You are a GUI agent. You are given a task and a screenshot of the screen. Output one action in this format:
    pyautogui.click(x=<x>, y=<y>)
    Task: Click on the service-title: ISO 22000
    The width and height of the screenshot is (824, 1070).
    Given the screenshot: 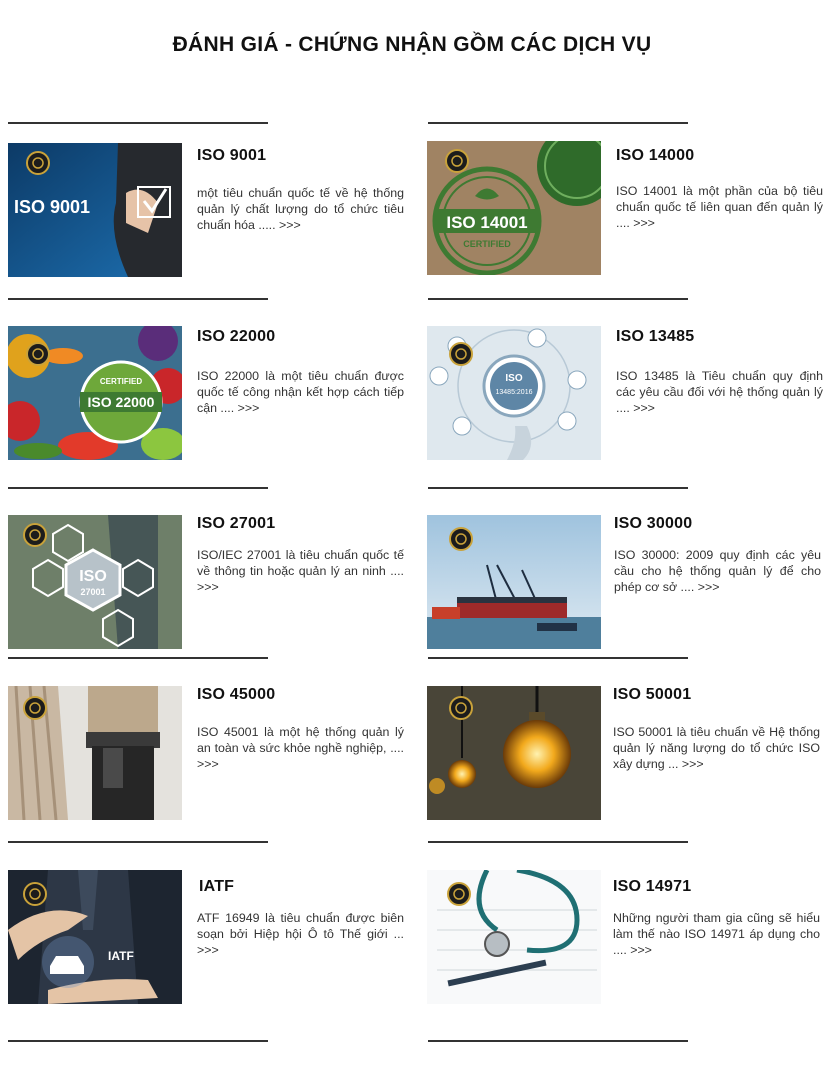 What is the action you would take?
    pyautogui.click(x=236, y=337)
    